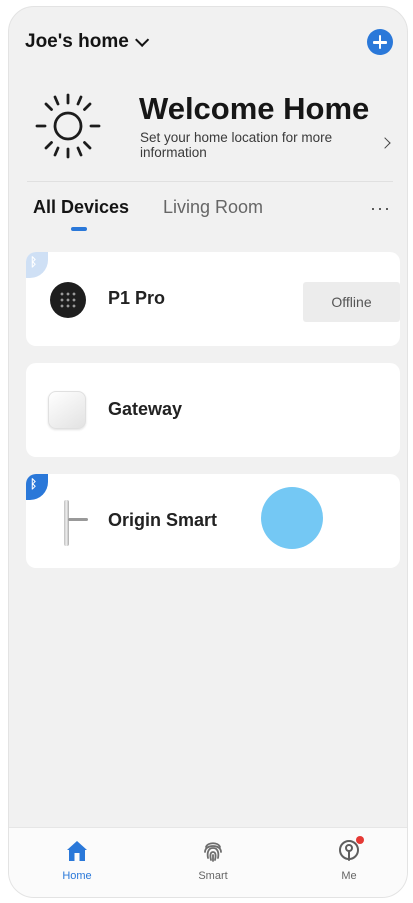  What do you see at coordinates (254, 108) in the screenshot?
I see `welcome-title: Welcome Home` at bounding box center [254, 108].